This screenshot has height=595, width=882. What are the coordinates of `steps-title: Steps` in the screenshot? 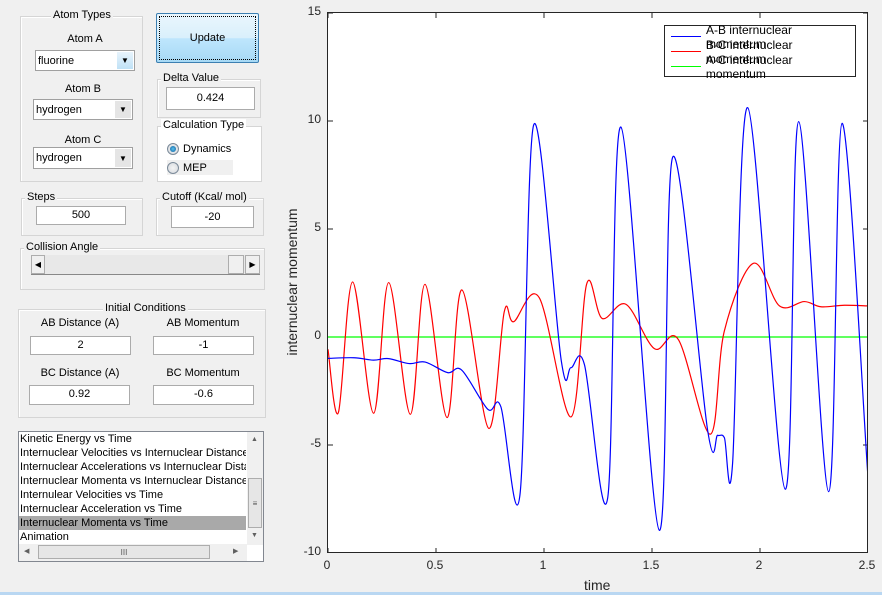 It's located at (41, 197).